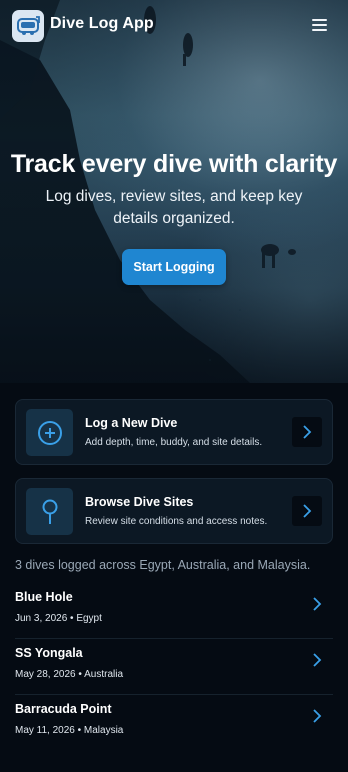 The height and width of the screenshot is (772, 348). I want to click on dive-name: Barracuda Point, so click(63, 709).